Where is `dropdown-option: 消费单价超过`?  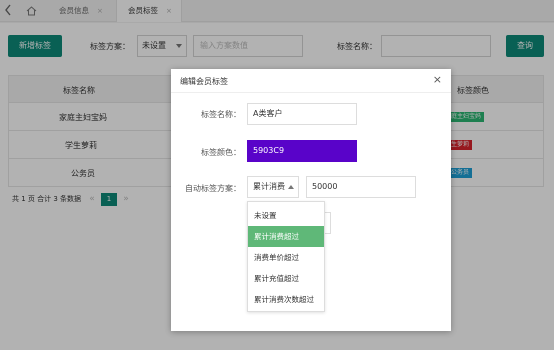 dropdown-option: 消费单价超过 is located at coordinates (286, 257).